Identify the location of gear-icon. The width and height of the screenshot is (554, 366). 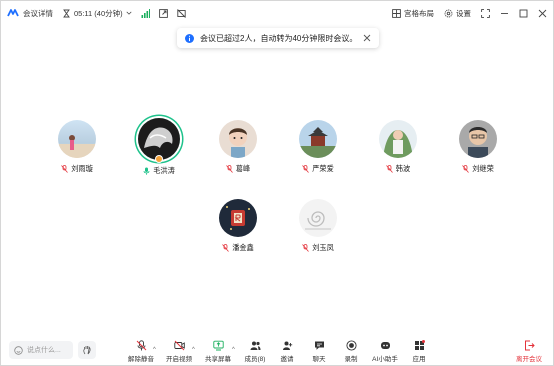
(448, 13).